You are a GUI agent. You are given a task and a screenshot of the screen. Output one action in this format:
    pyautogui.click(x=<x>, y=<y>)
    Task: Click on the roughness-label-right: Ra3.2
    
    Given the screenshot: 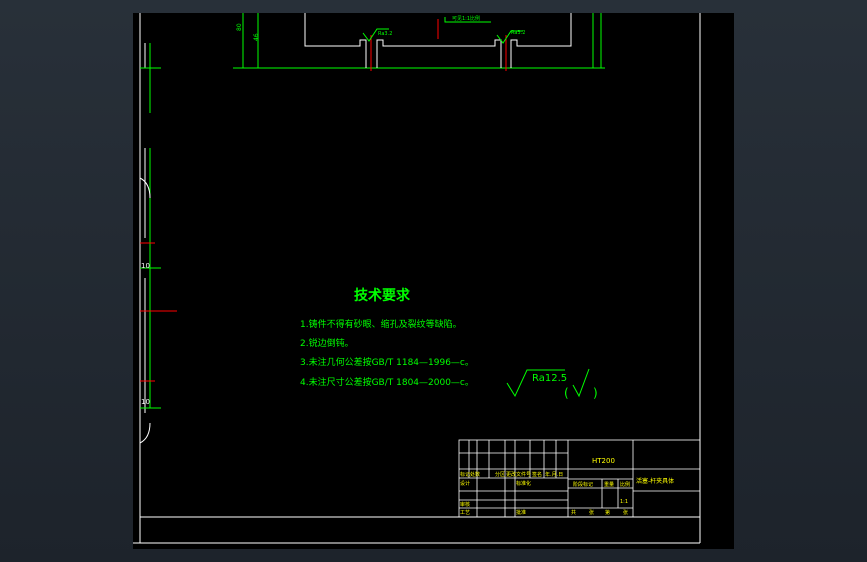 What is the action you would take?
    pyautogui.click(x=518, y=33)
    